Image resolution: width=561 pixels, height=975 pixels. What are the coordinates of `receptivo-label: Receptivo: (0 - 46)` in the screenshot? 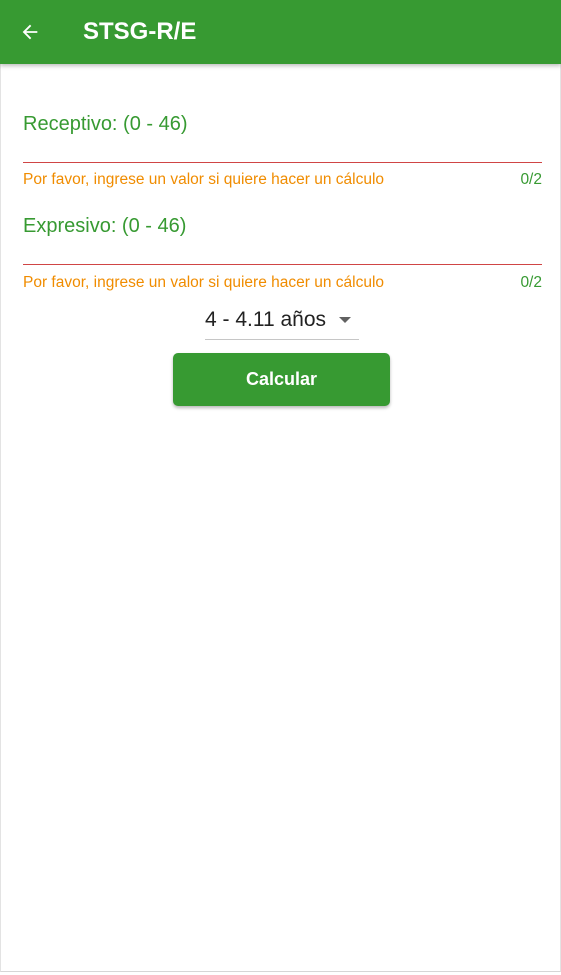 It's located at (105, 124).